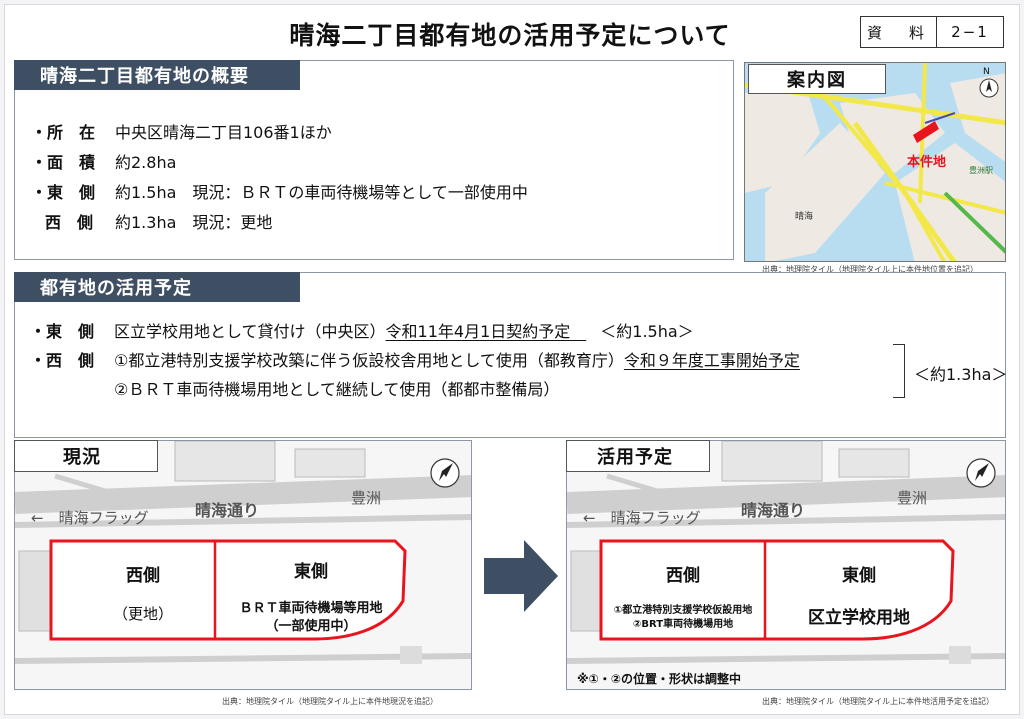 This screenshot has height=719, width=1024. Describe the element at coordinates (86, 456) in the screenshot. I see `current-title: 現況` at that location.